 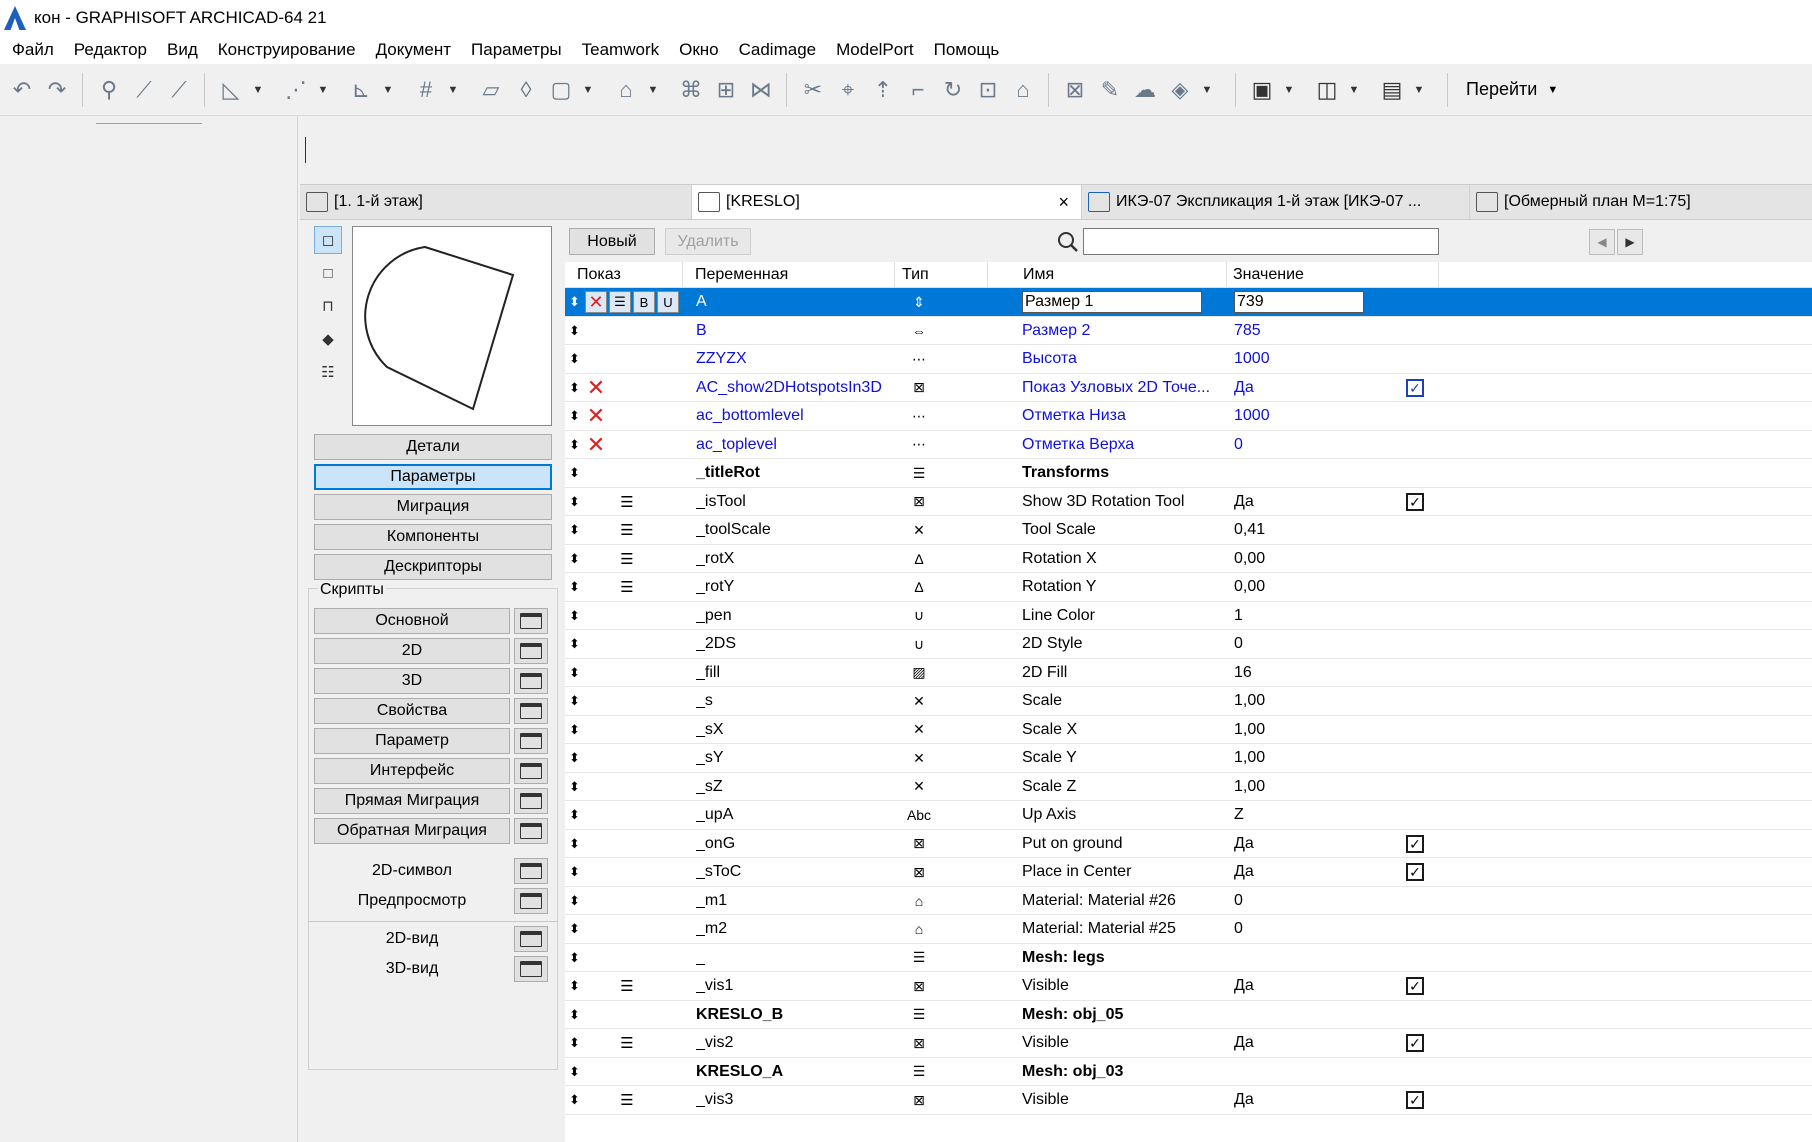 I want to click on menu-item: ModelPort, so click(x=874, y=50).